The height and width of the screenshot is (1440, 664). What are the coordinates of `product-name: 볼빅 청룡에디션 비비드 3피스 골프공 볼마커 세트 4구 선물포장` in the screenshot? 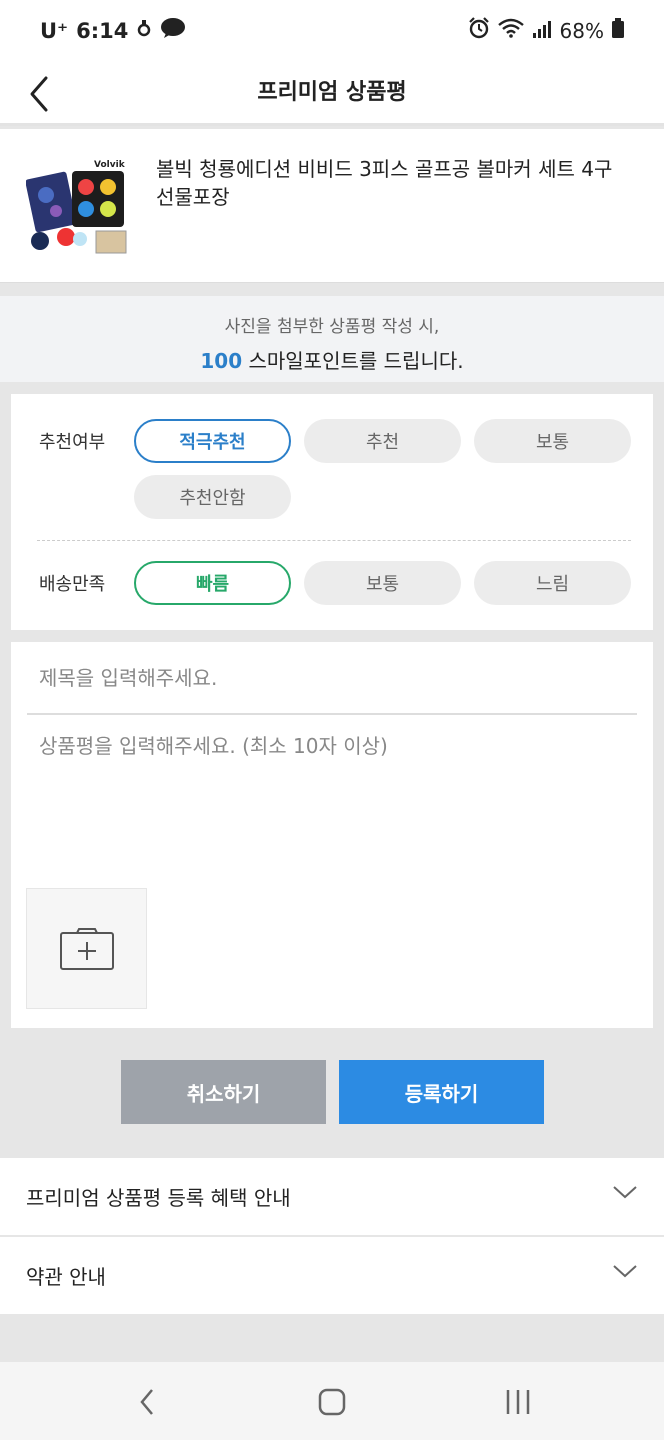 It's located at (384, 183).